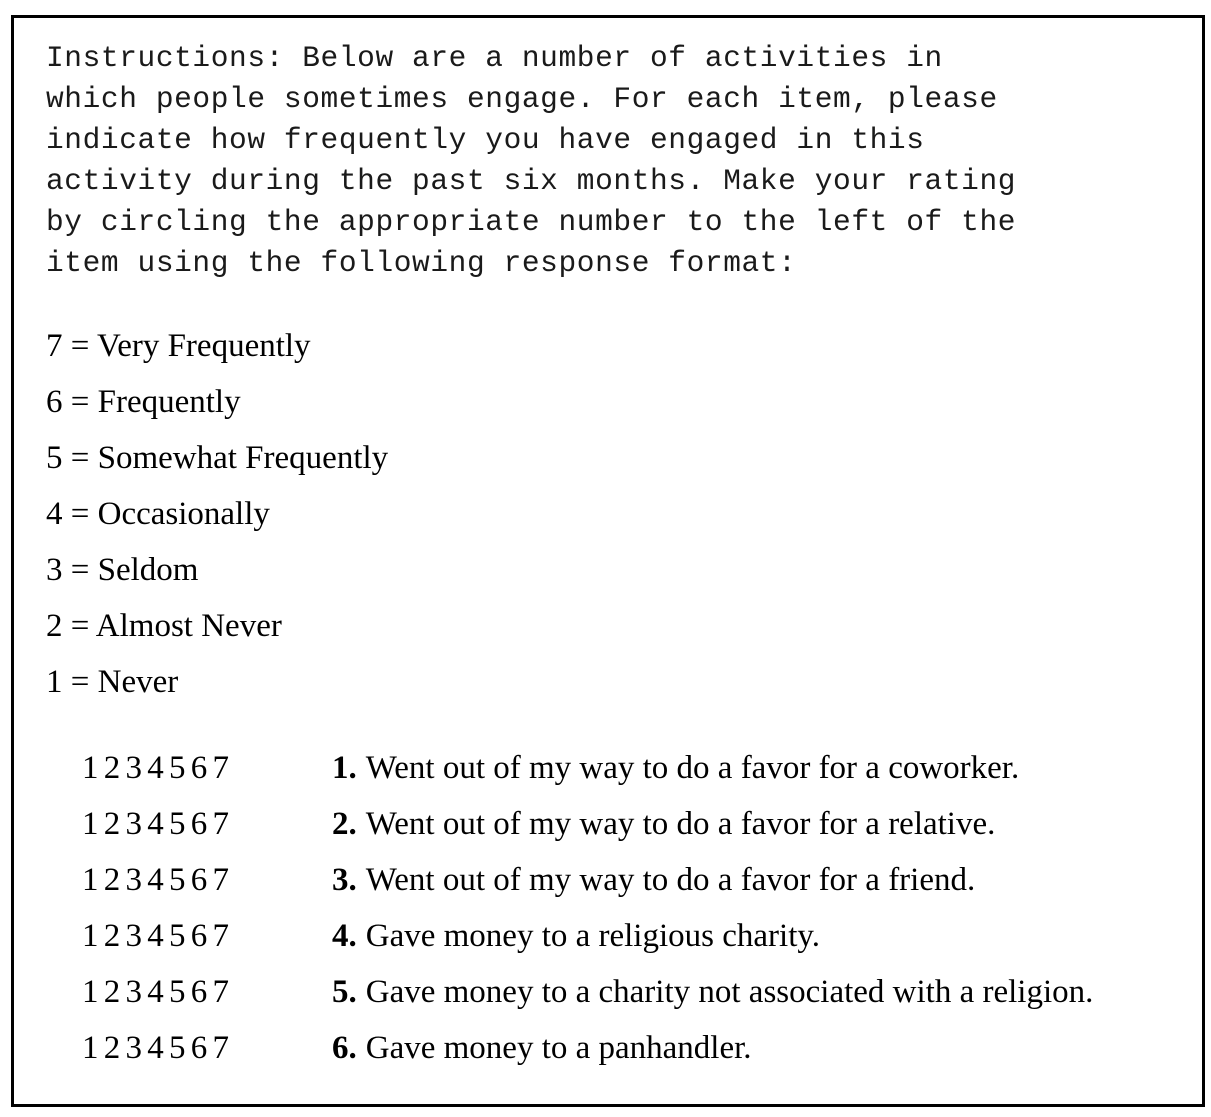  I want to click on item-number: 2., so click(344, 824).